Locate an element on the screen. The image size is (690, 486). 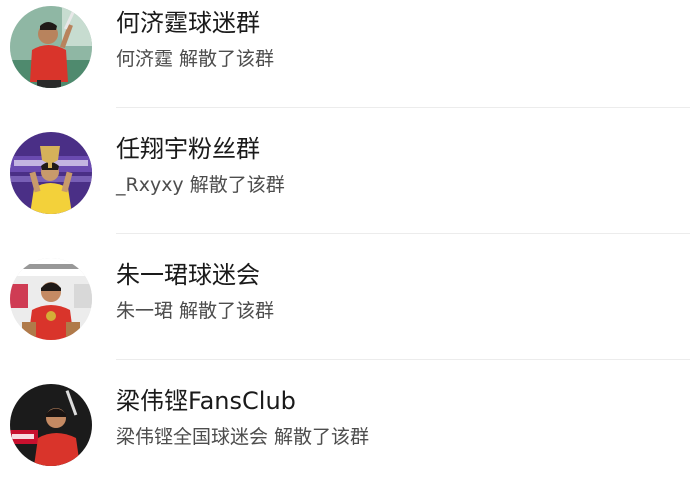
group-status: 朱一珺 解散了该群 is located at coordinates (195, 311).